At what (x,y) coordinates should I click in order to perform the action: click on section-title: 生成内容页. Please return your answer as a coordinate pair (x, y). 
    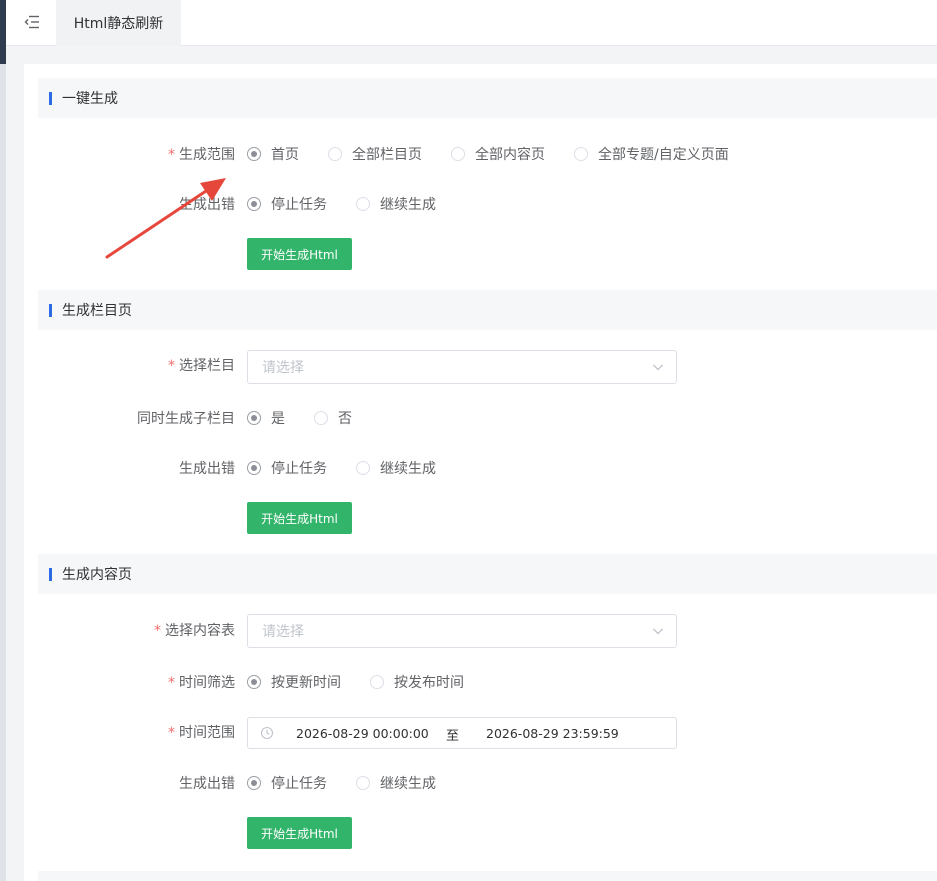
    Looking at the image, I should click on (97, 575).